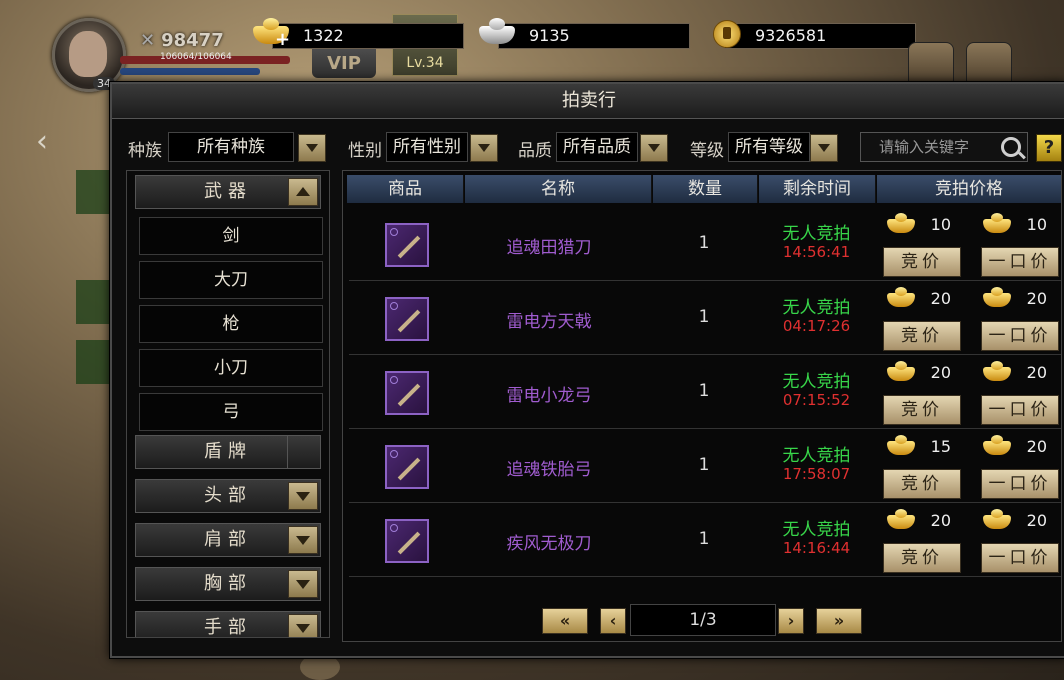 The height and width of the screenshot is (680, 1064). I want to click on level-dropdown-icon, so click(824, 148).